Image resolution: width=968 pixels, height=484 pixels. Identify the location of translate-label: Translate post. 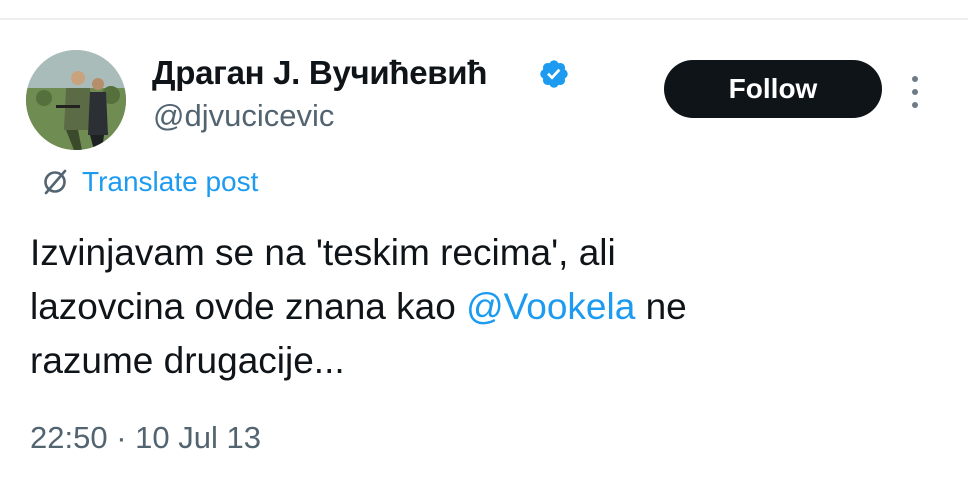
(170, 181).